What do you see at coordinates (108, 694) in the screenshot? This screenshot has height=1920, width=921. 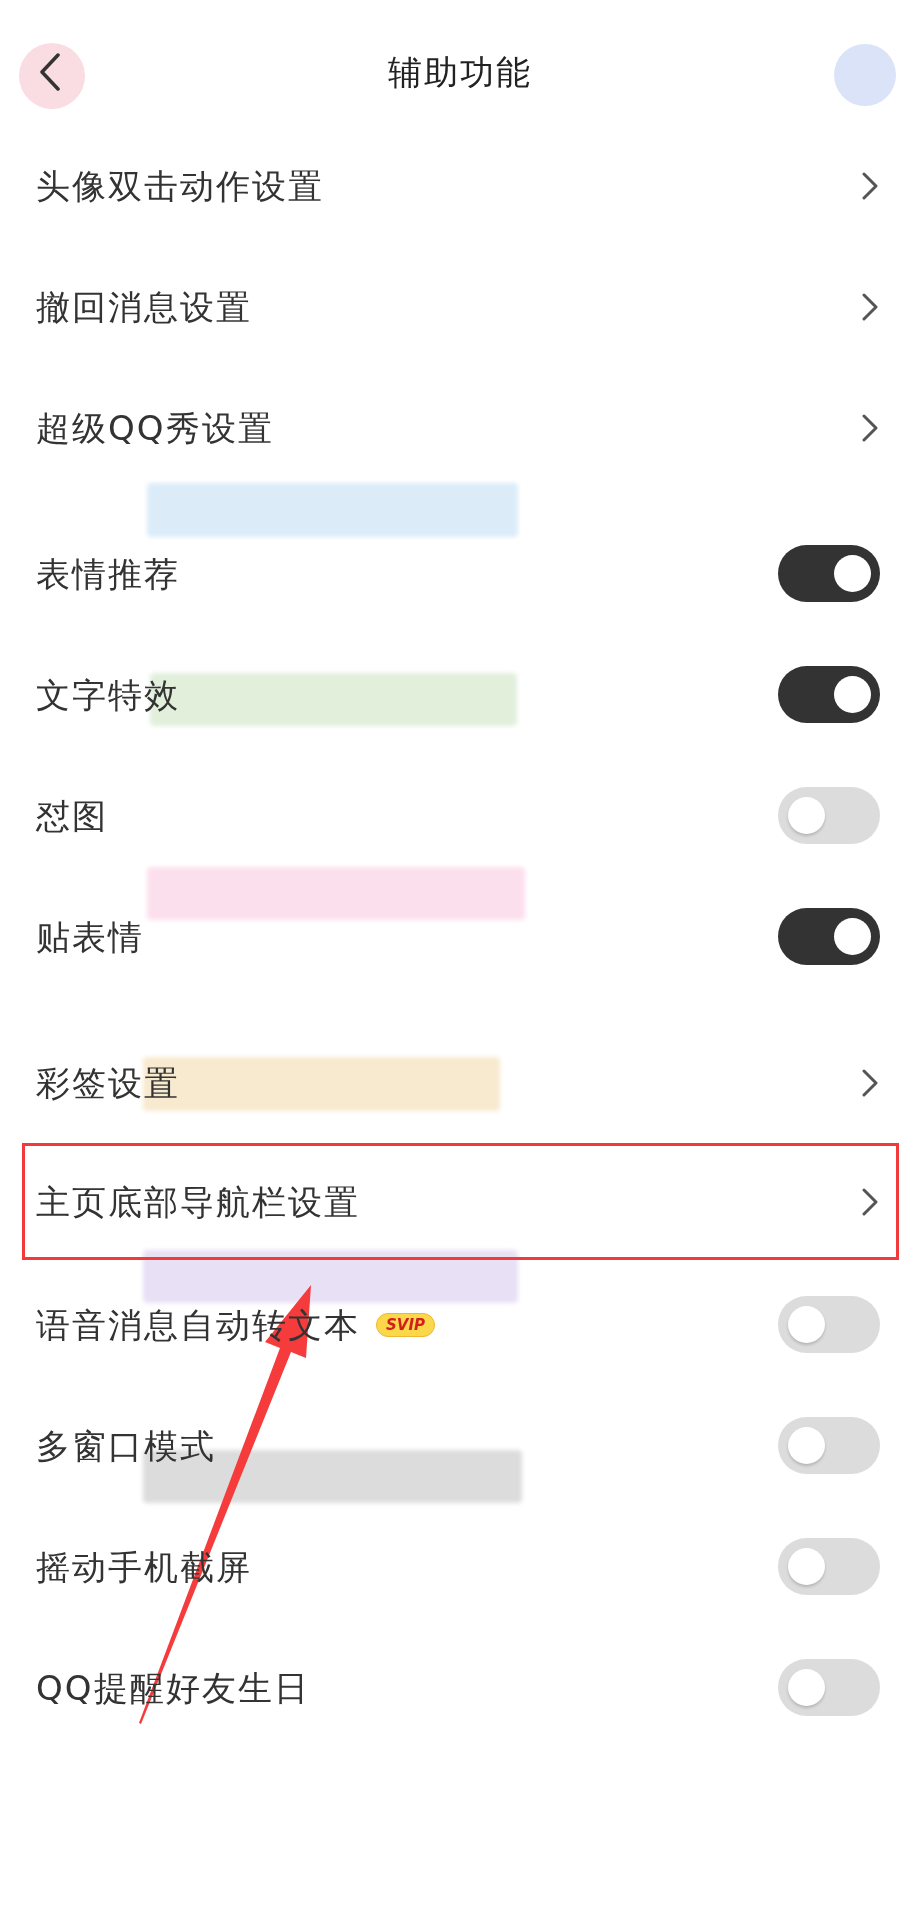 I see `setting-label: 文字特效` at bounding box center [108, 694].